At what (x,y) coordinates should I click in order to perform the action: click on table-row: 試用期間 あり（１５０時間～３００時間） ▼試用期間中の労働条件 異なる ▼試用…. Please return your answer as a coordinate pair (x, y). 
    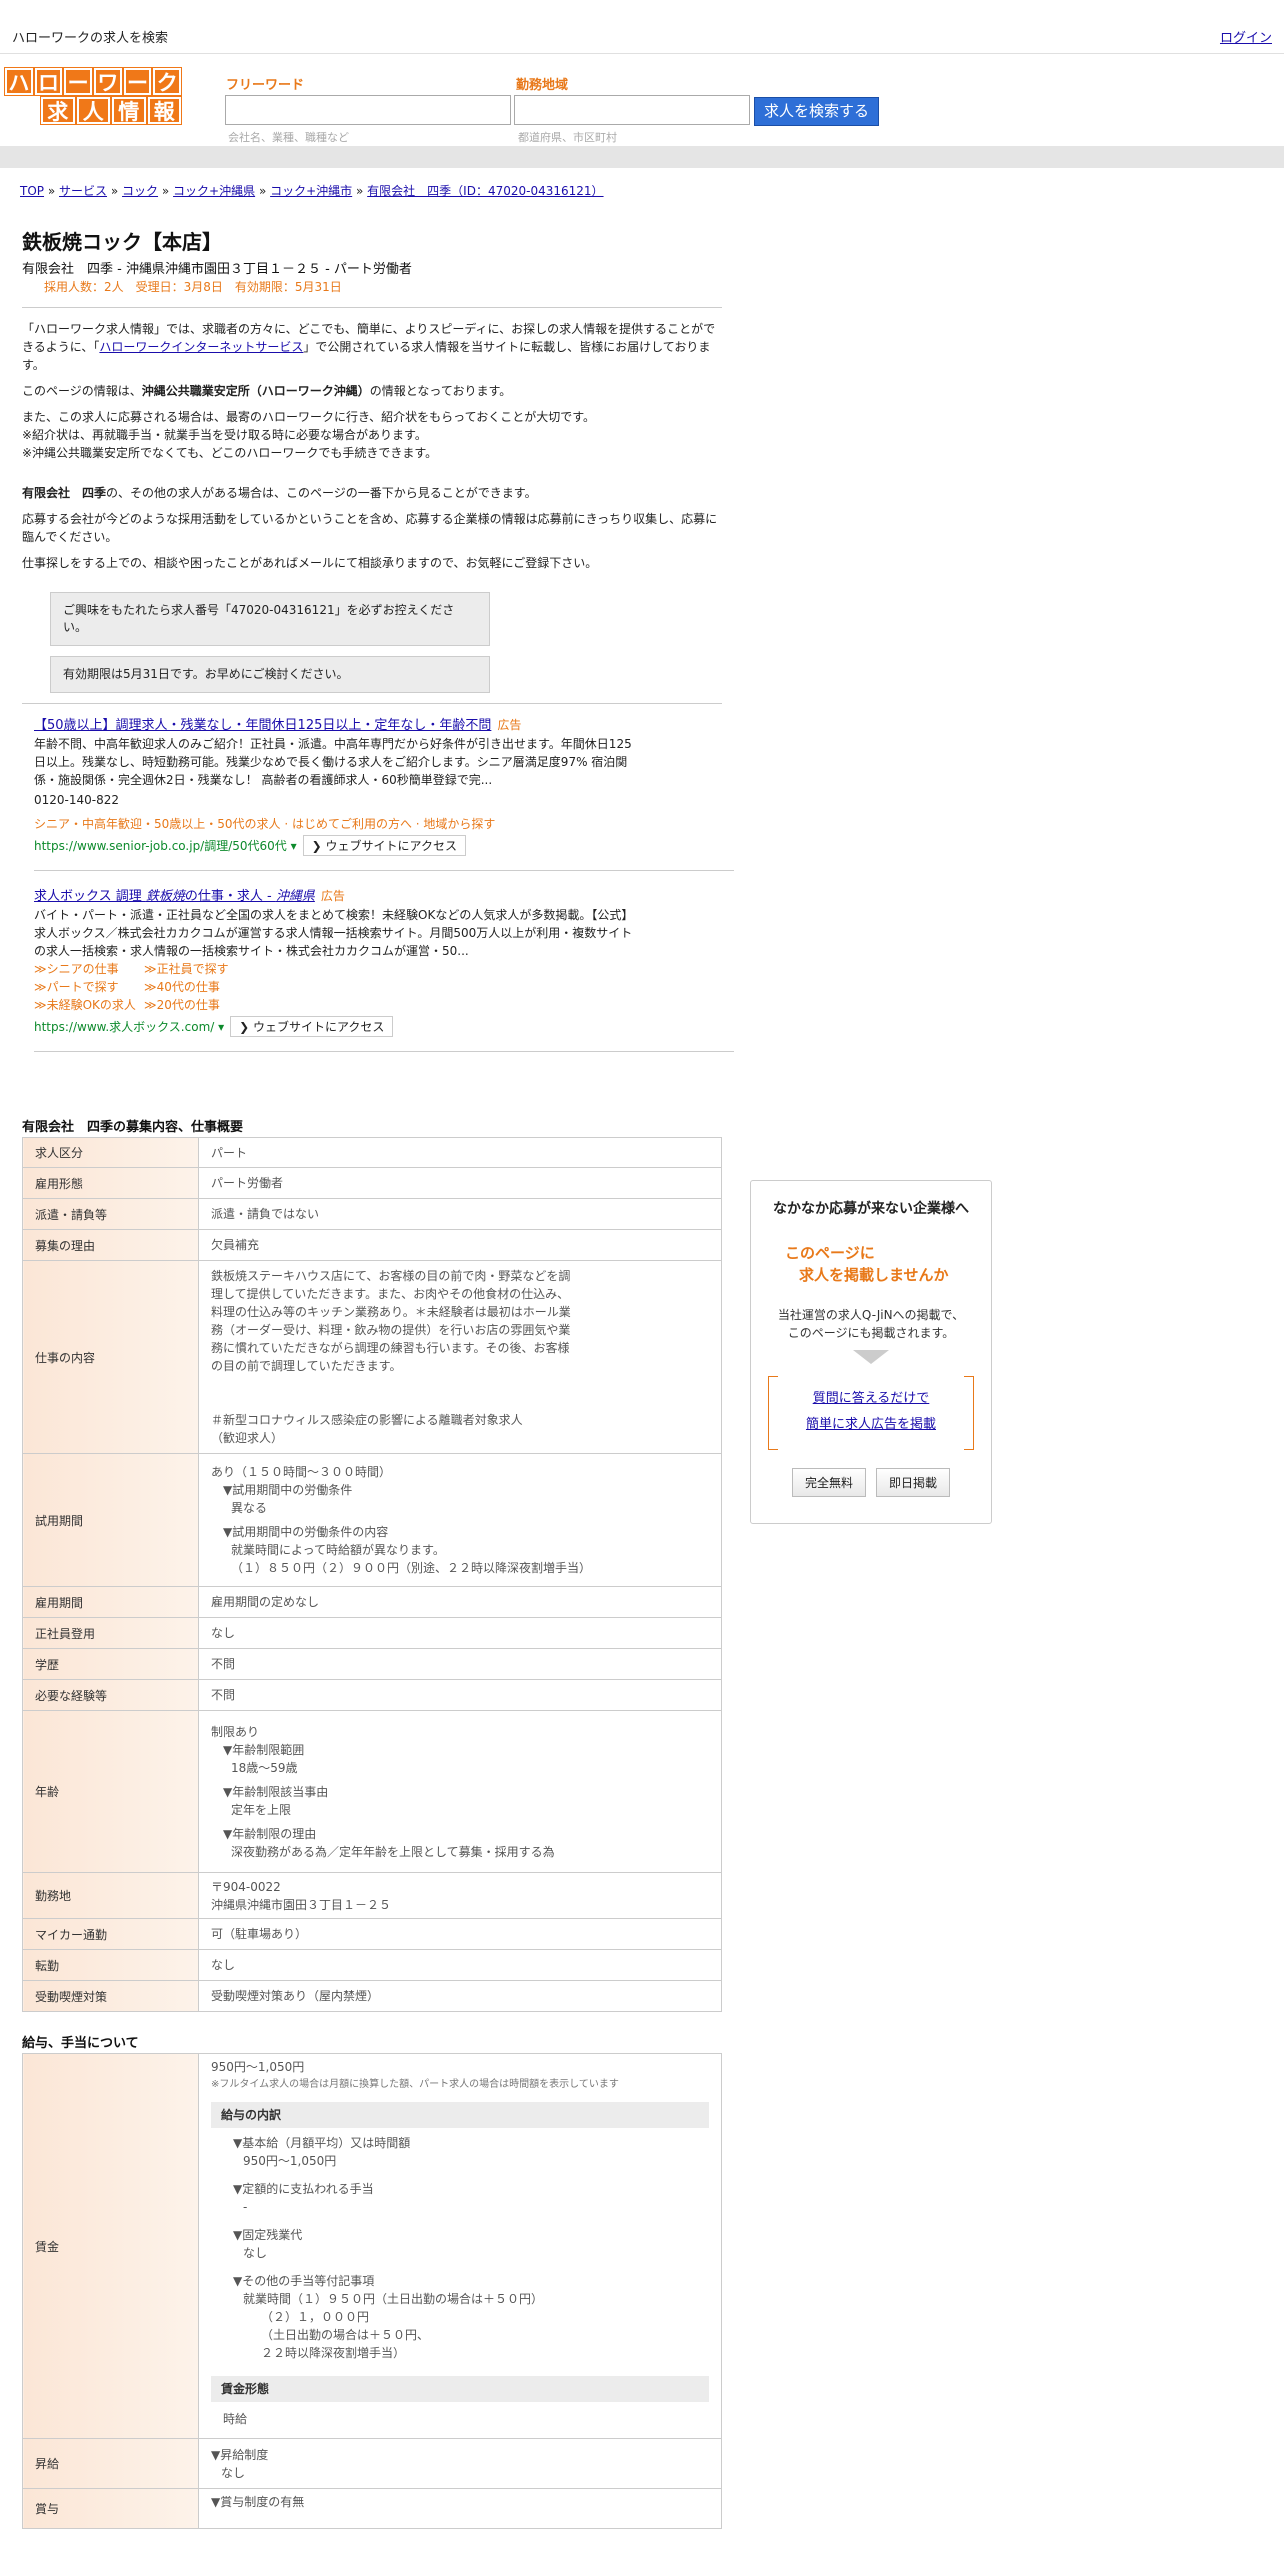
    Looking at the image, I should click on (372, 1520).